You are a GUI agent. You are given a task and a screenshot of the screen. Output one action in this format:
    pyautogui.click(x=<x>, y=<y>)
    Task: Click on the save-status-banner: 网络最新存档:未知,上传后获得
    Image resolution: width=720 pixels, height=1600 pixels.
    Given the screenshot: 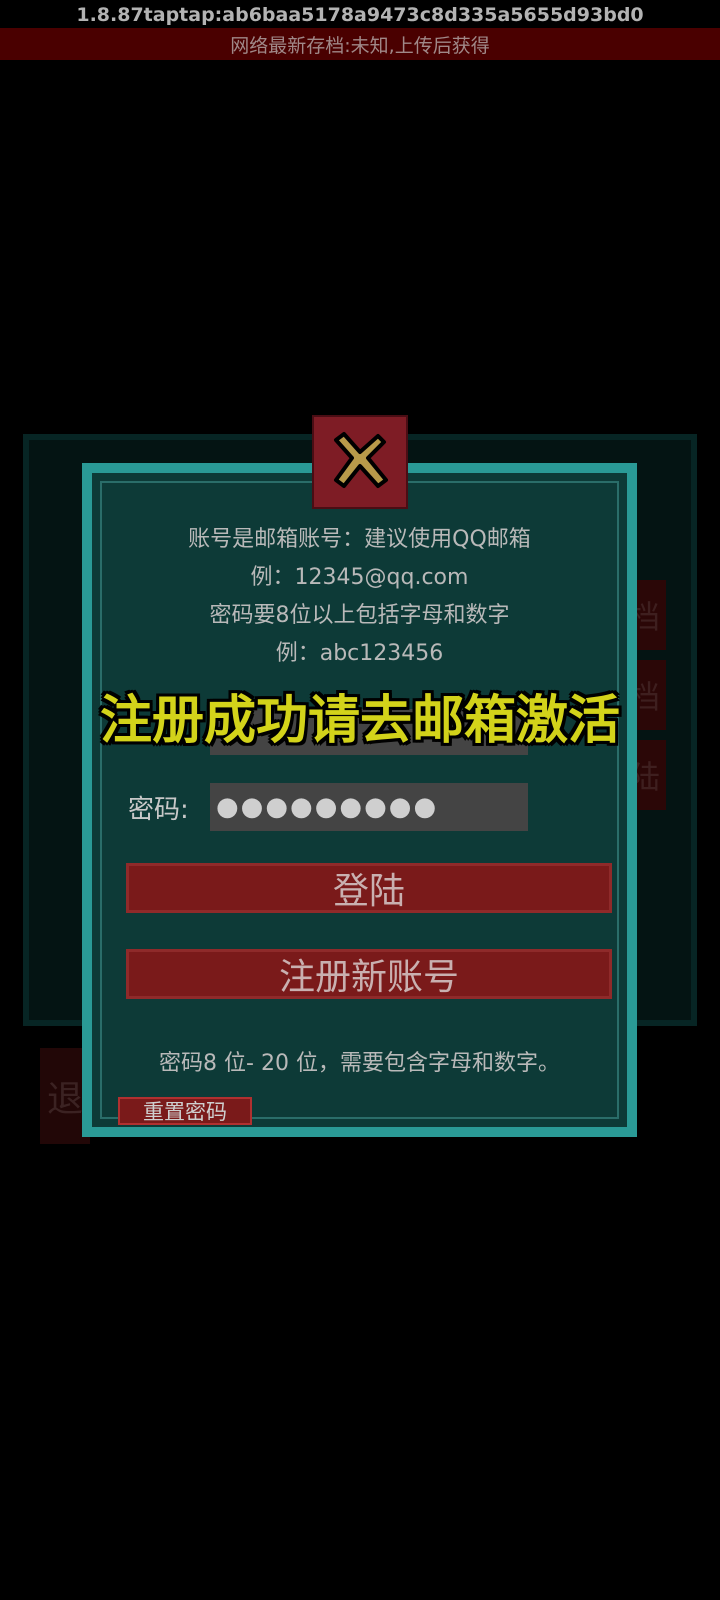 What is the action you would take?
    pyautogui.click(x=360, y=44)
    